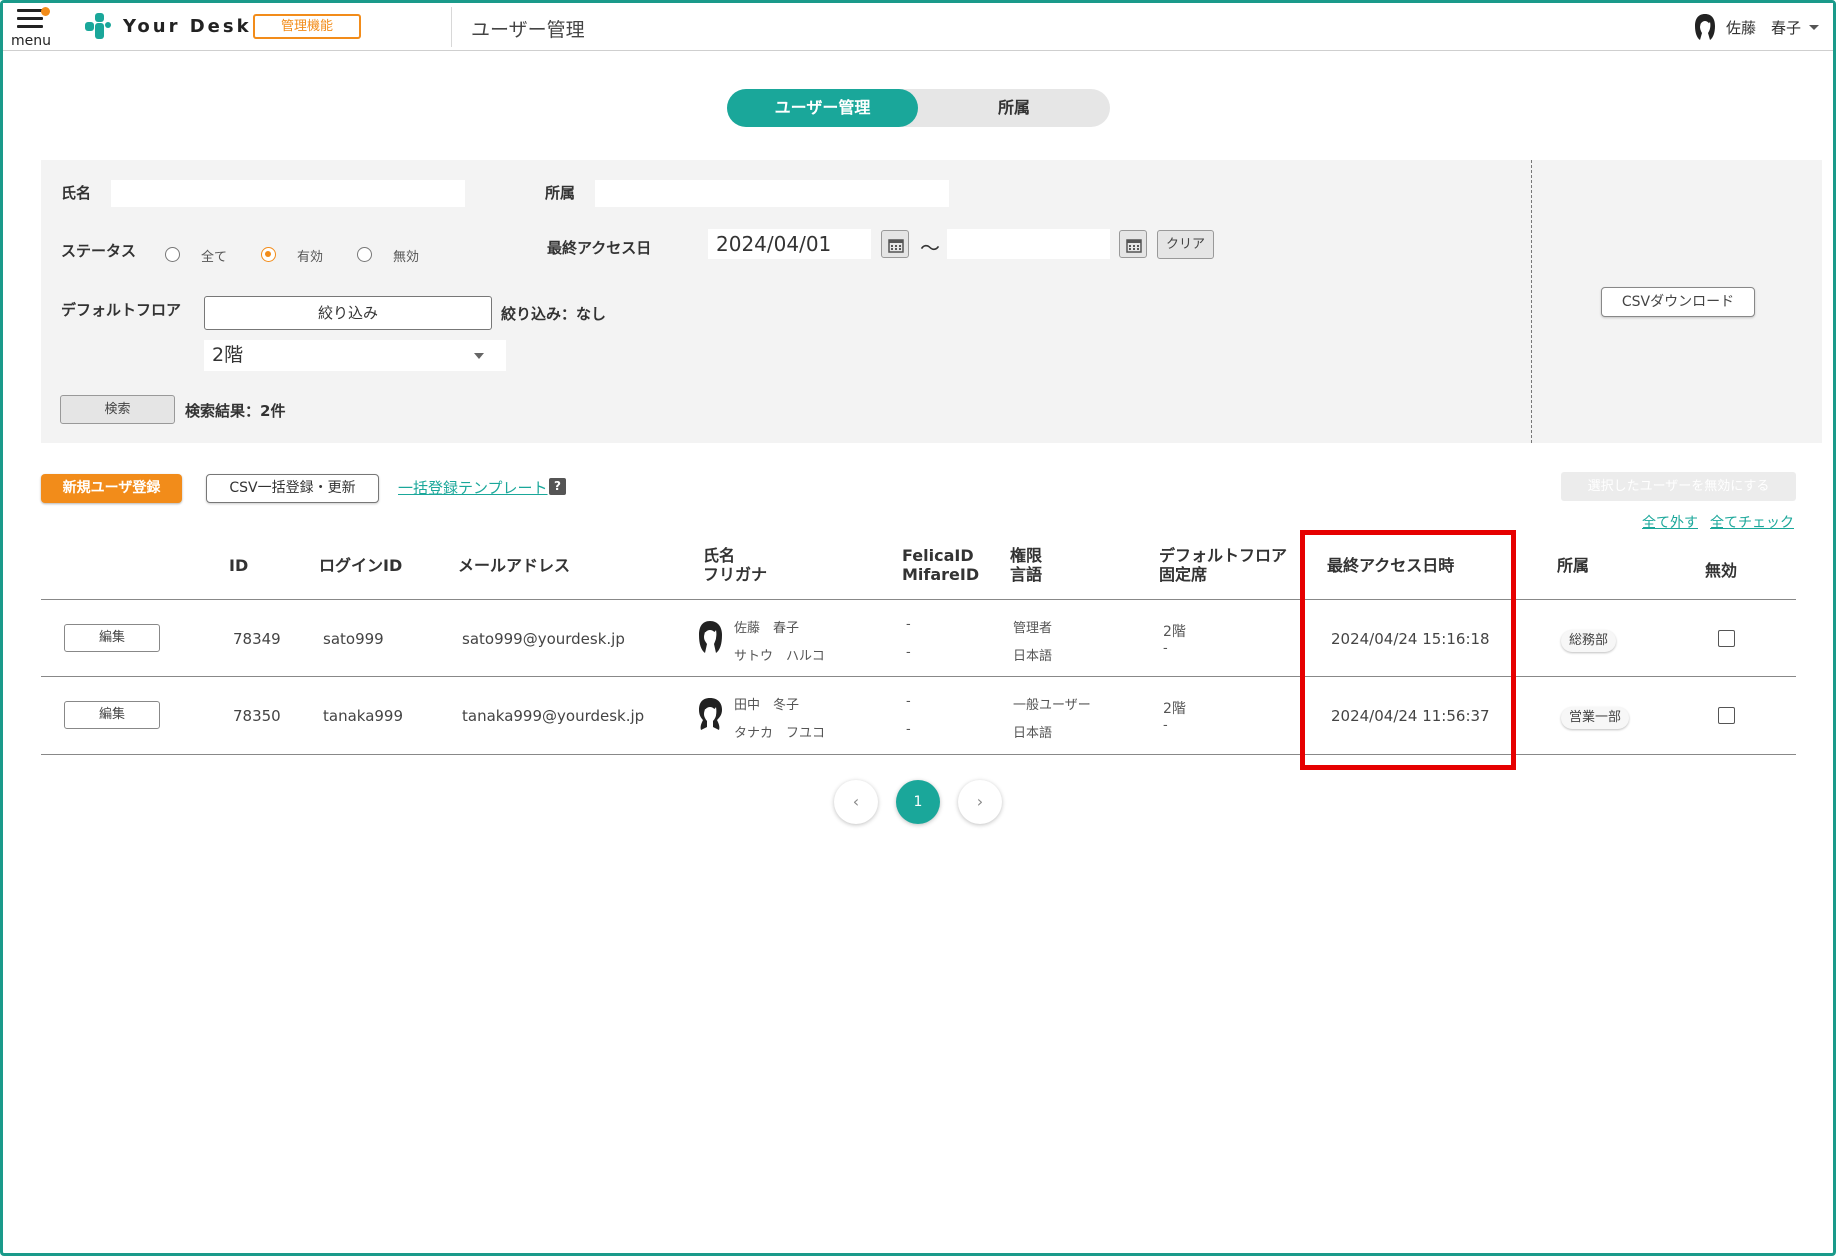 The height and width of the screenshot is (1256, 1836). I want to click on user-name: 佐藤 春子, so click(1763, 27).